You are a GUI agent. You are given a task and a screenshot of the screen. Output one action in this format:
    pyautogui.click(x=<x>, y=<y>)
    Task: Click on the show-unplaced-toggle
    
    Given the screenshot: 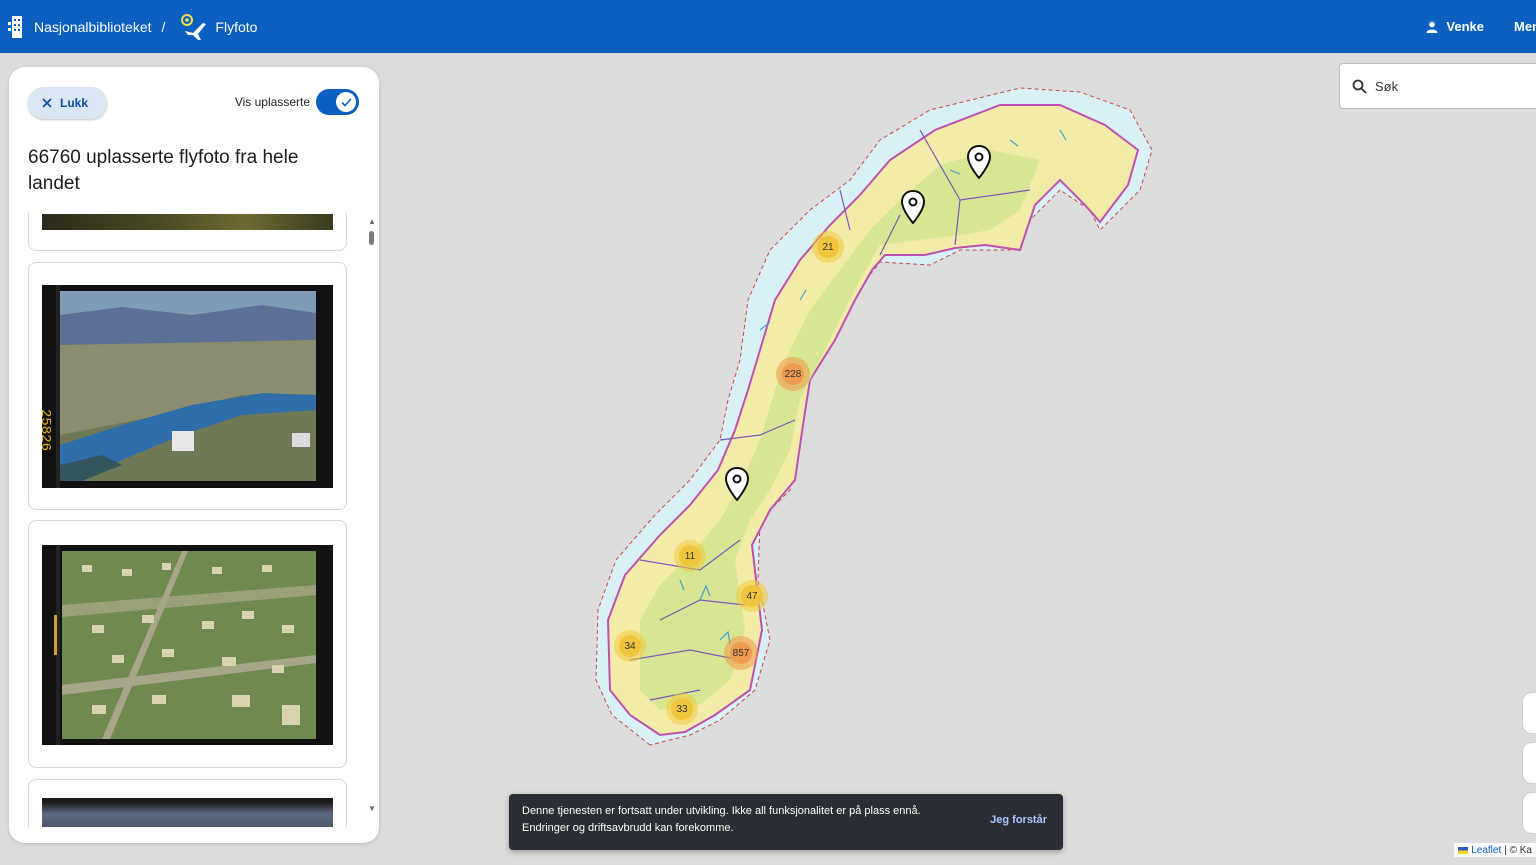 What is the action you would take?
    pyautogui.click(x=337, y=102)
    